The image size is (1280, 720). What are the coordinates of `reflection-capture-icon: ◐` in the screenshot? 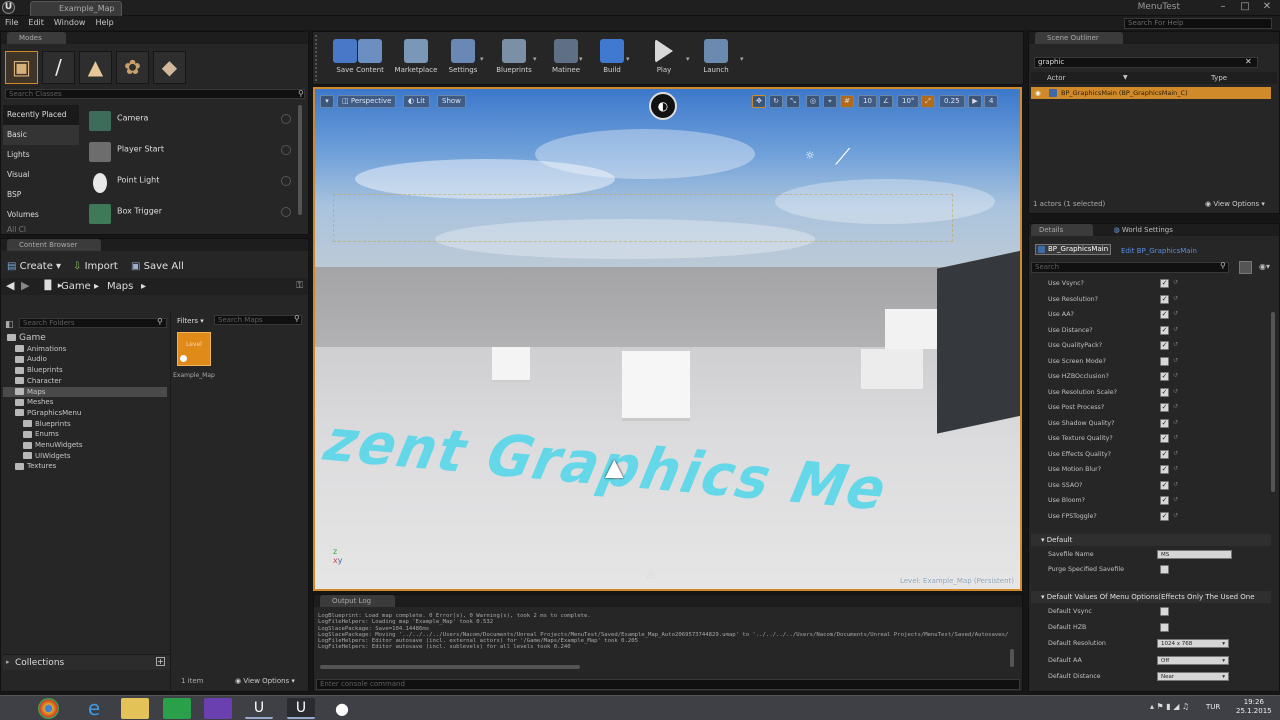 It's located at (663, 106).